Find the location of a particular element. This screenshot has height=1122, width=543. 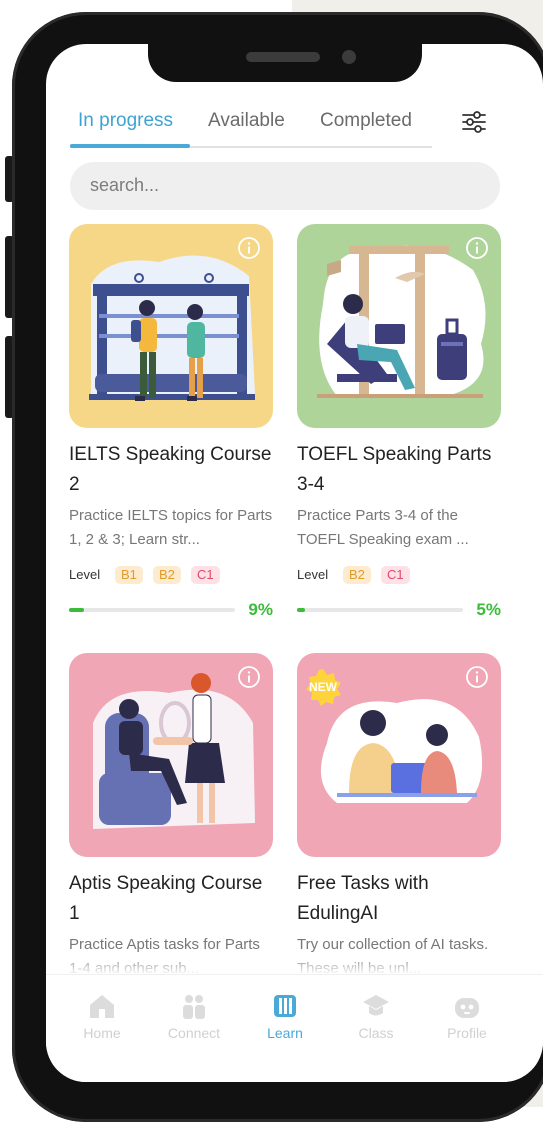

nav-label: Class is located at coordinates (376, 1033).